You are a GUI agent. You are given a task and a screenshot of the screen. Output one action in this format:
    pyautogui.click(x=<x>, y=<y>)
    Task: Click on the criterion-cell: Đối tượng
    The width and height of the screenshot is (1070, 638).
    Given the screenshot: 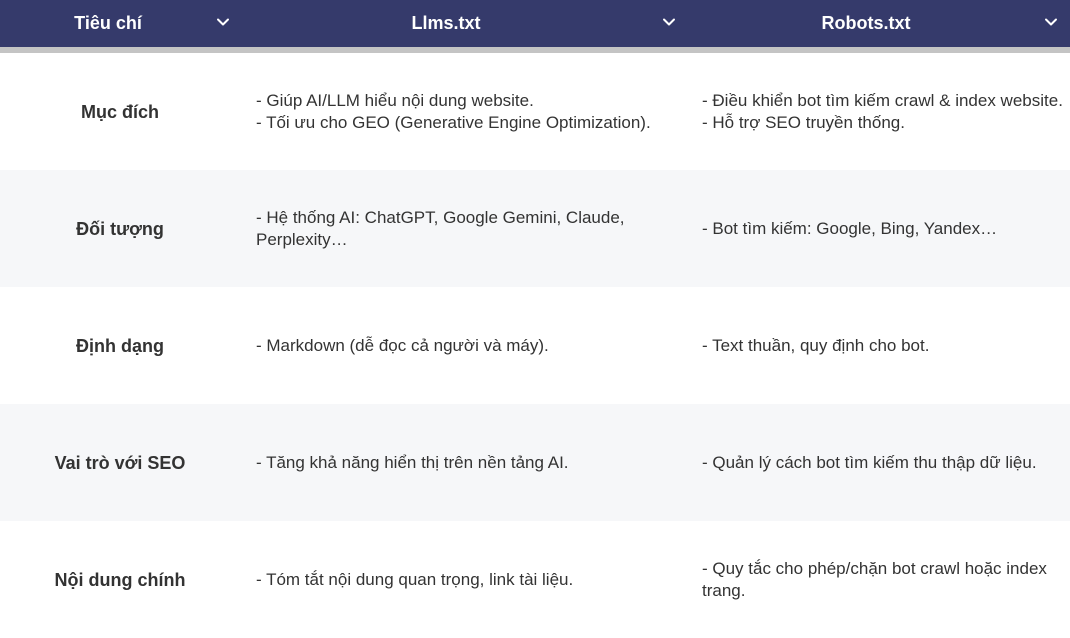 What is the action you would take?
    pyautogui.click(x=120, y=228)
    